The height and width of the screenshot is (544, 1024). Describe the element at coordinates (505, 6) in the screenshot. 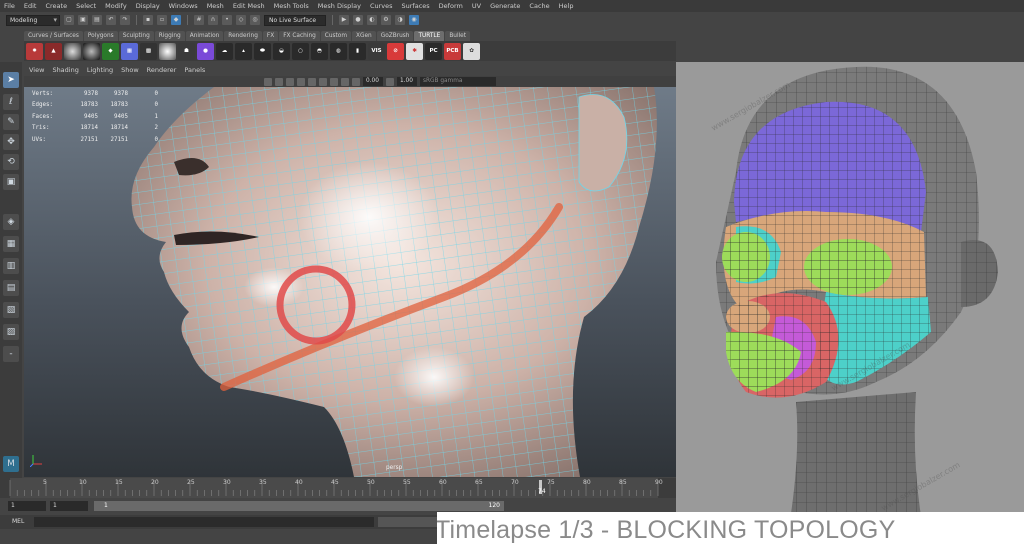

I see `menu-generate: Generate` at that location.